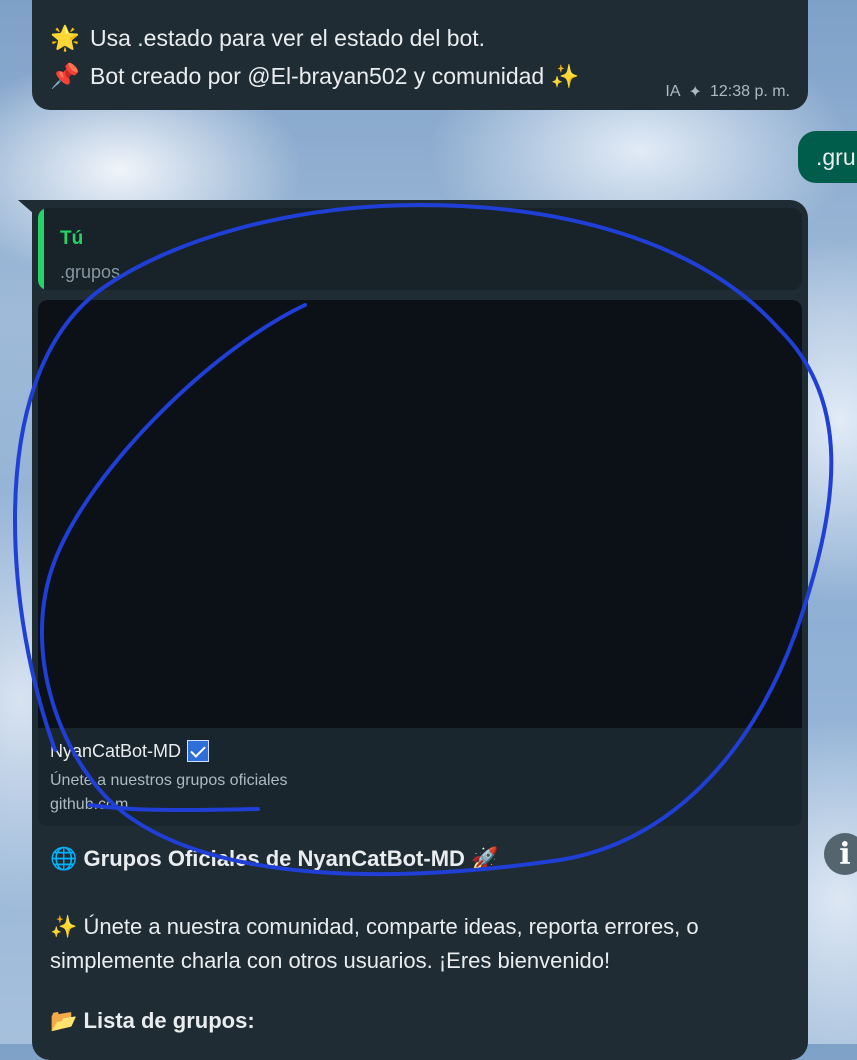  Describe the element at coordinates (845, 854) in the screenshot. I see `info-icon: i` at that location.